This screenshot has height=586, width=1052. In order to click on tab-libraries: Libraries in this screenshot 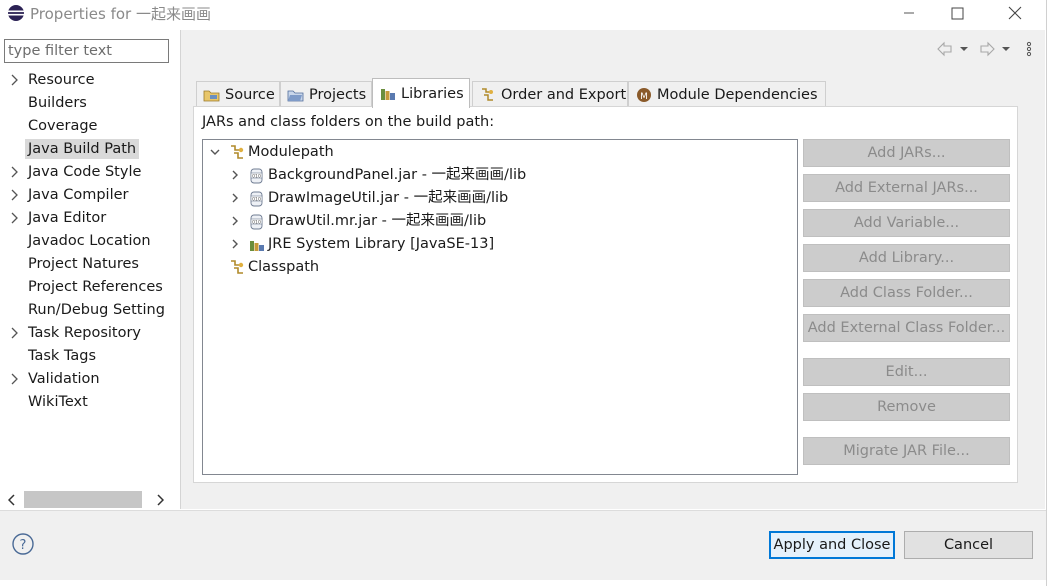, I will do `click(421, 93)`.